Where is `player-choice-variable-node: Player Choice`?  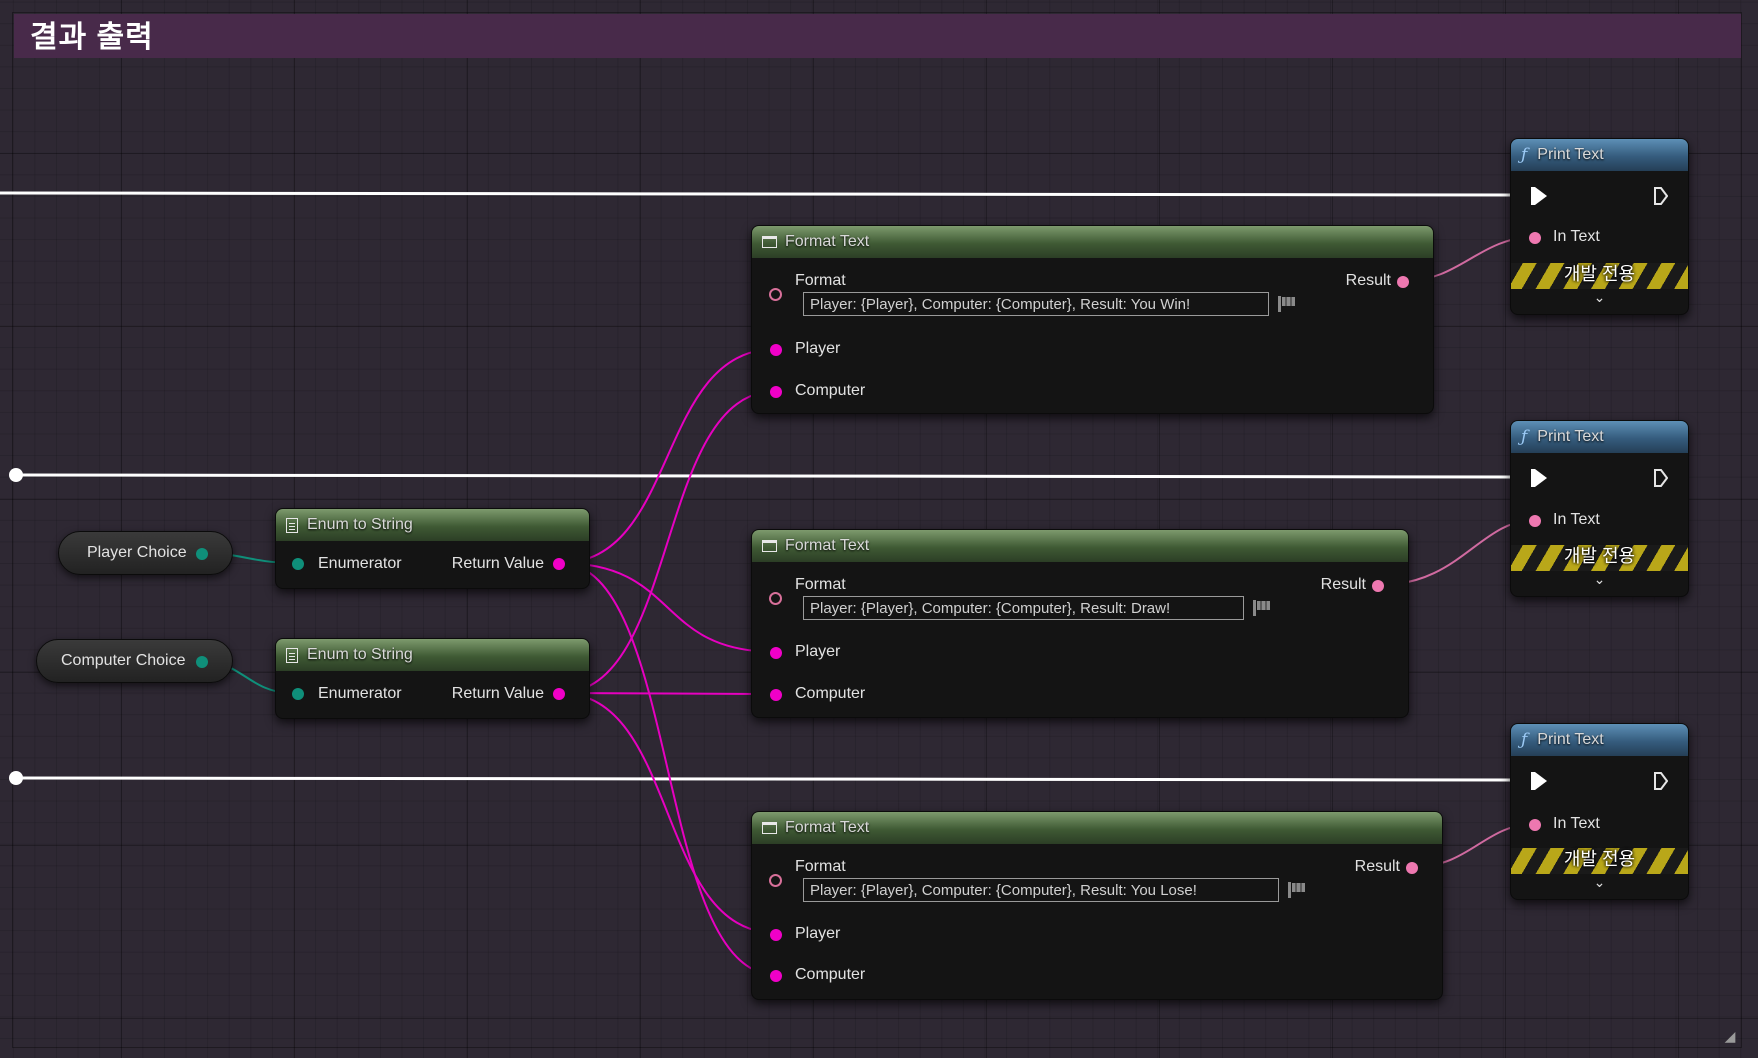 player-choice-variable-node: Player Choice is located at coordinates (145, 553).